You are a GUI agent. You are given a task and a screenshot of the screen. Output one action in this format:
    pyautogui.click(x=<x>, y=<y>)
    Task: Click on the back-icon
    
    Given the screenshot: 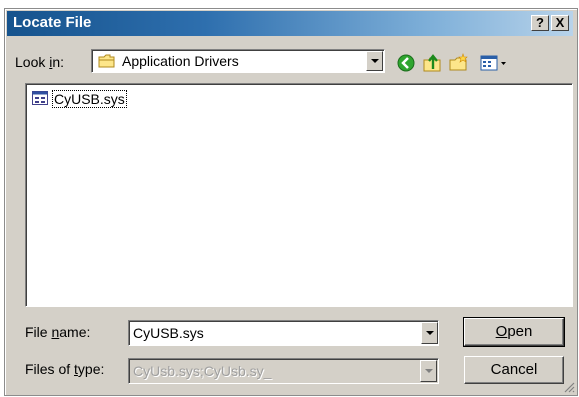 What is the action you would take?
    pyautogui.click(x=406, y=63)
    